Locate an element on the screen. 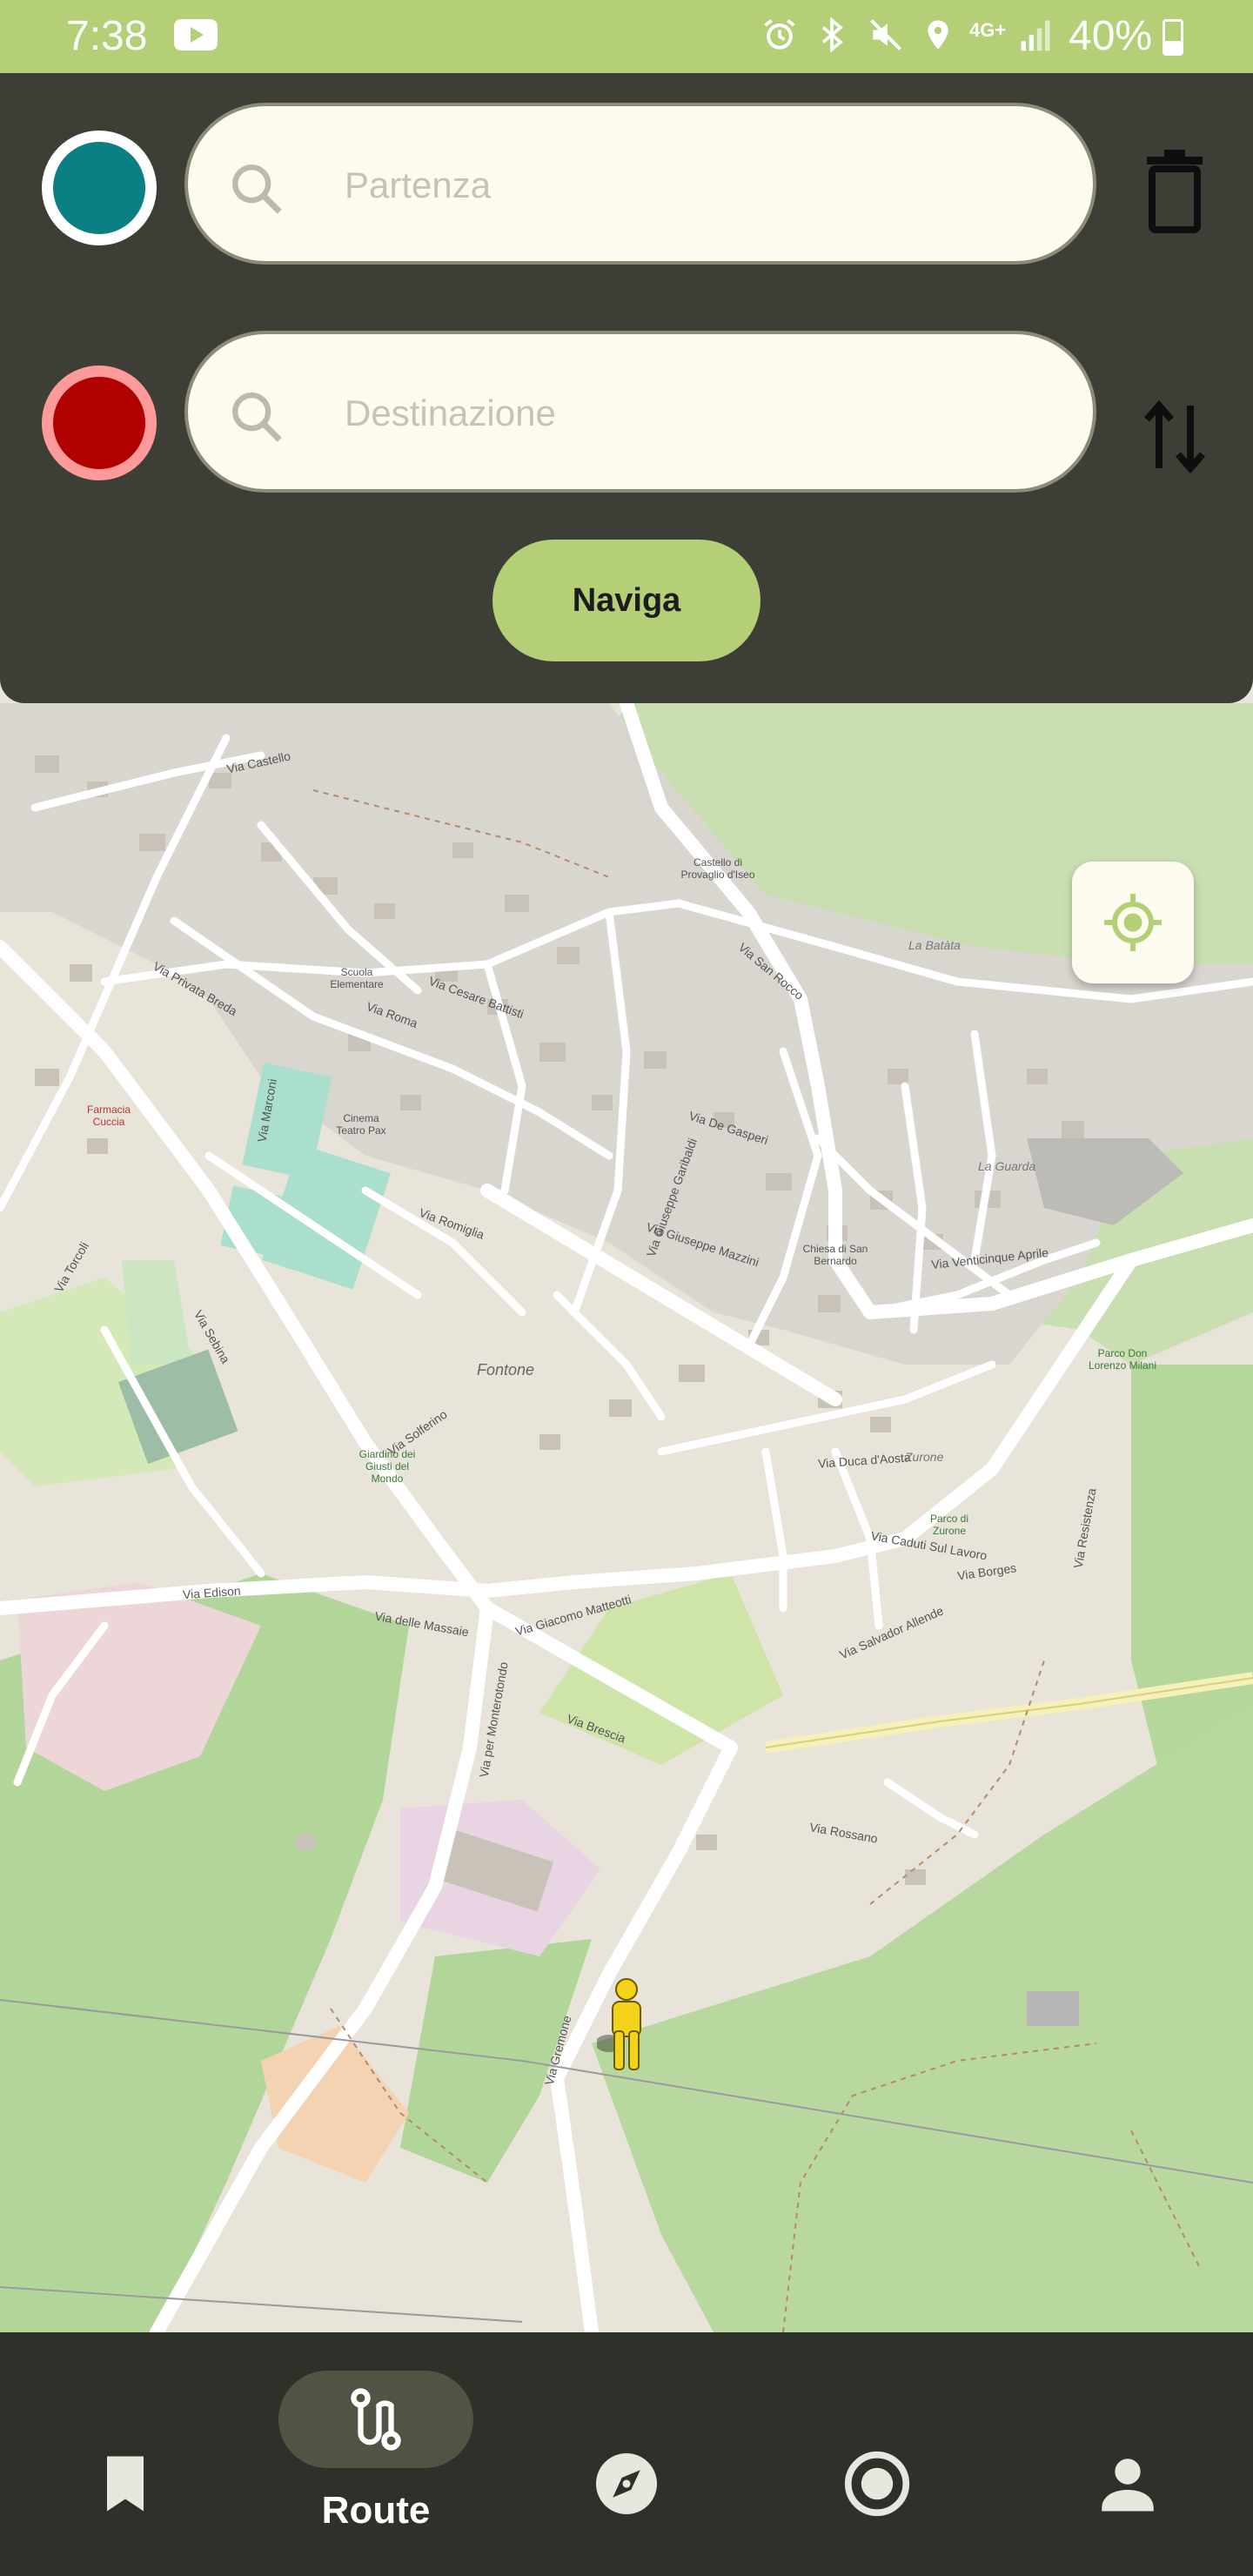 Image resolution: width=1253 pixels, height=2576 pixels. navigate-button: Naviga is located at coordinates (626, 600).